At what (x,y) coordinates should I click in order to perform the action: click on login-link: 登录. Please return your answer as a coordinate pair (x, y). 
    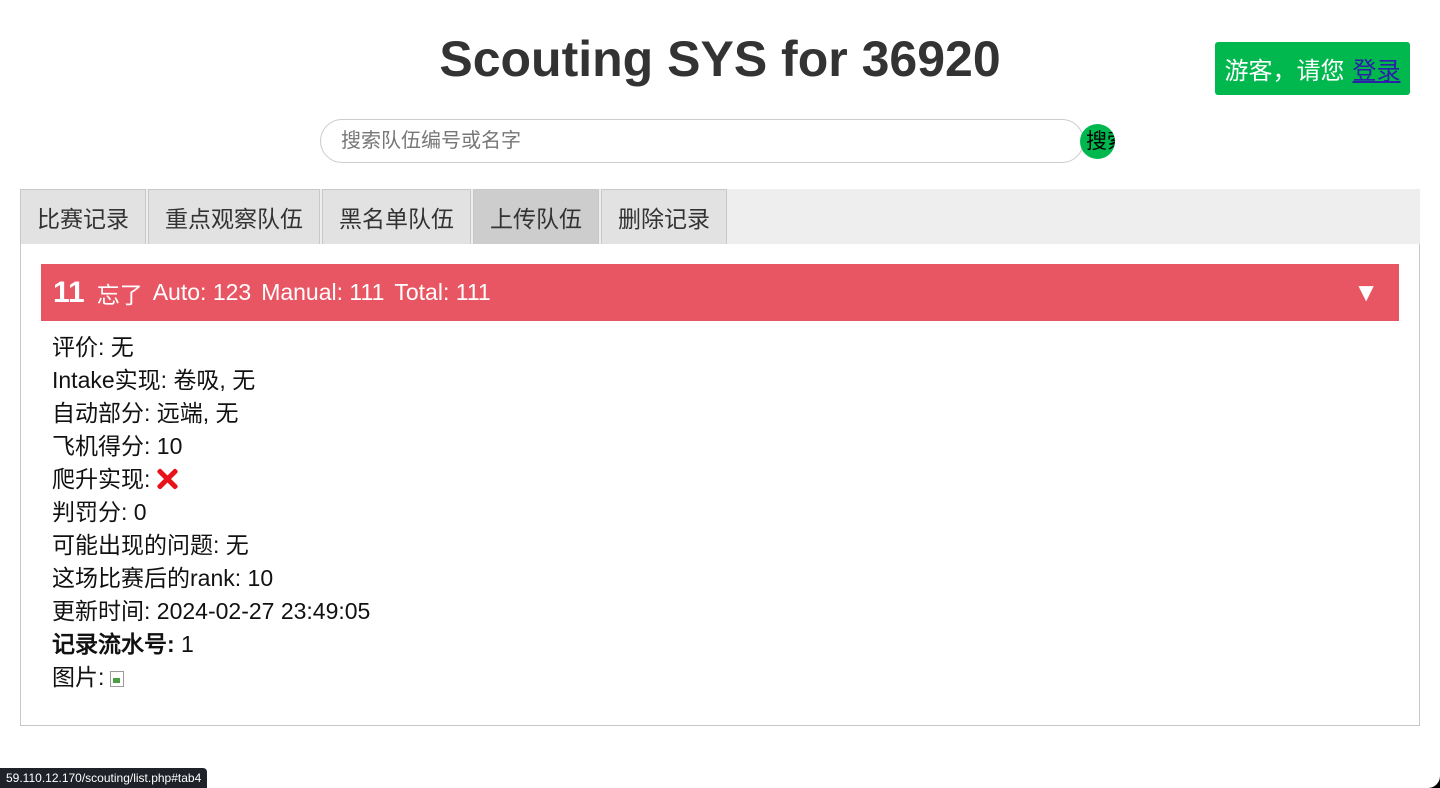
    Looking at the image, I should click on (1377, 68).